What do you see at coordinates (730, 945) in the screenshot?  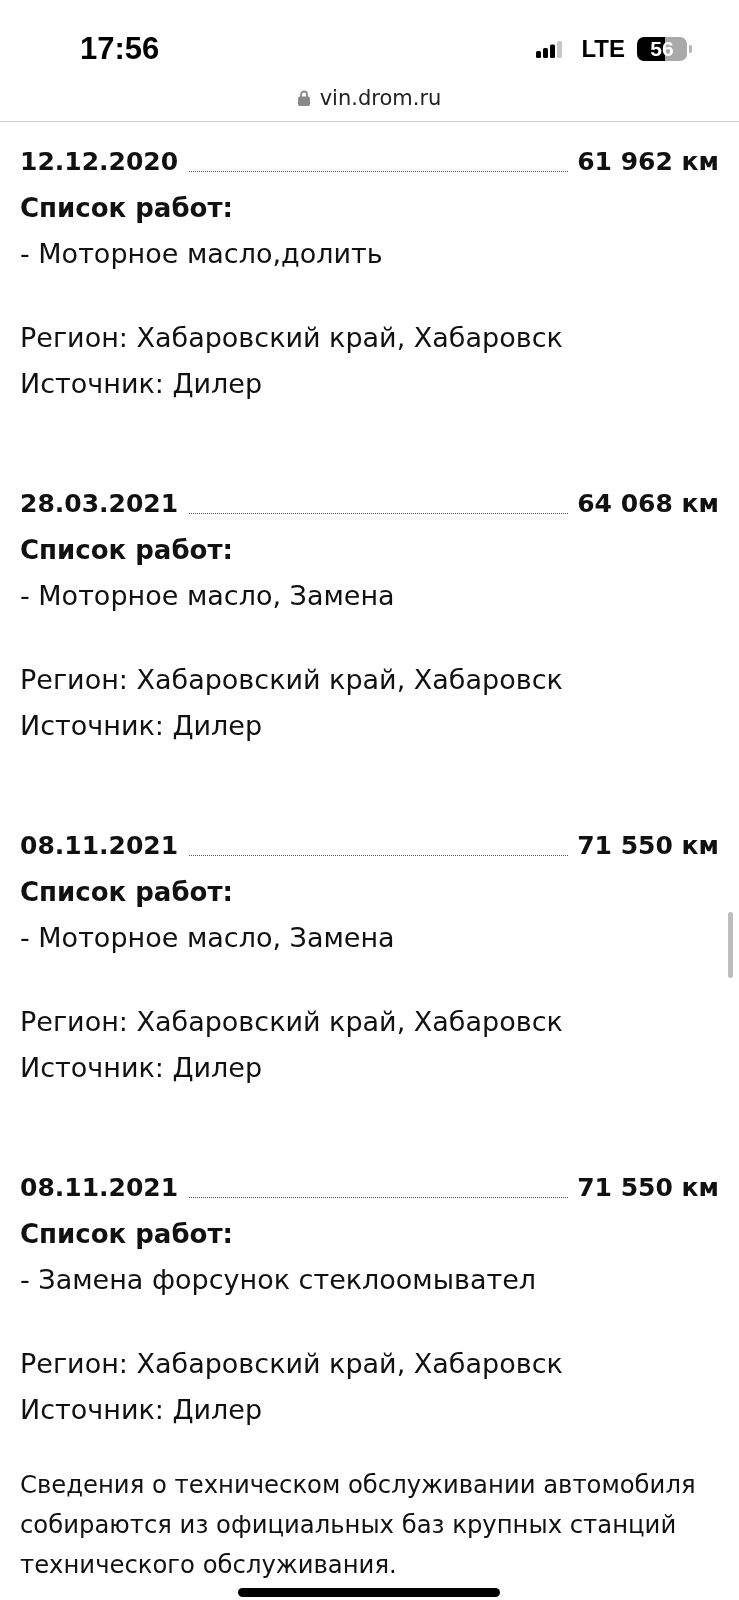 I see `scroll-indicator` at bounding box center [730, 945].